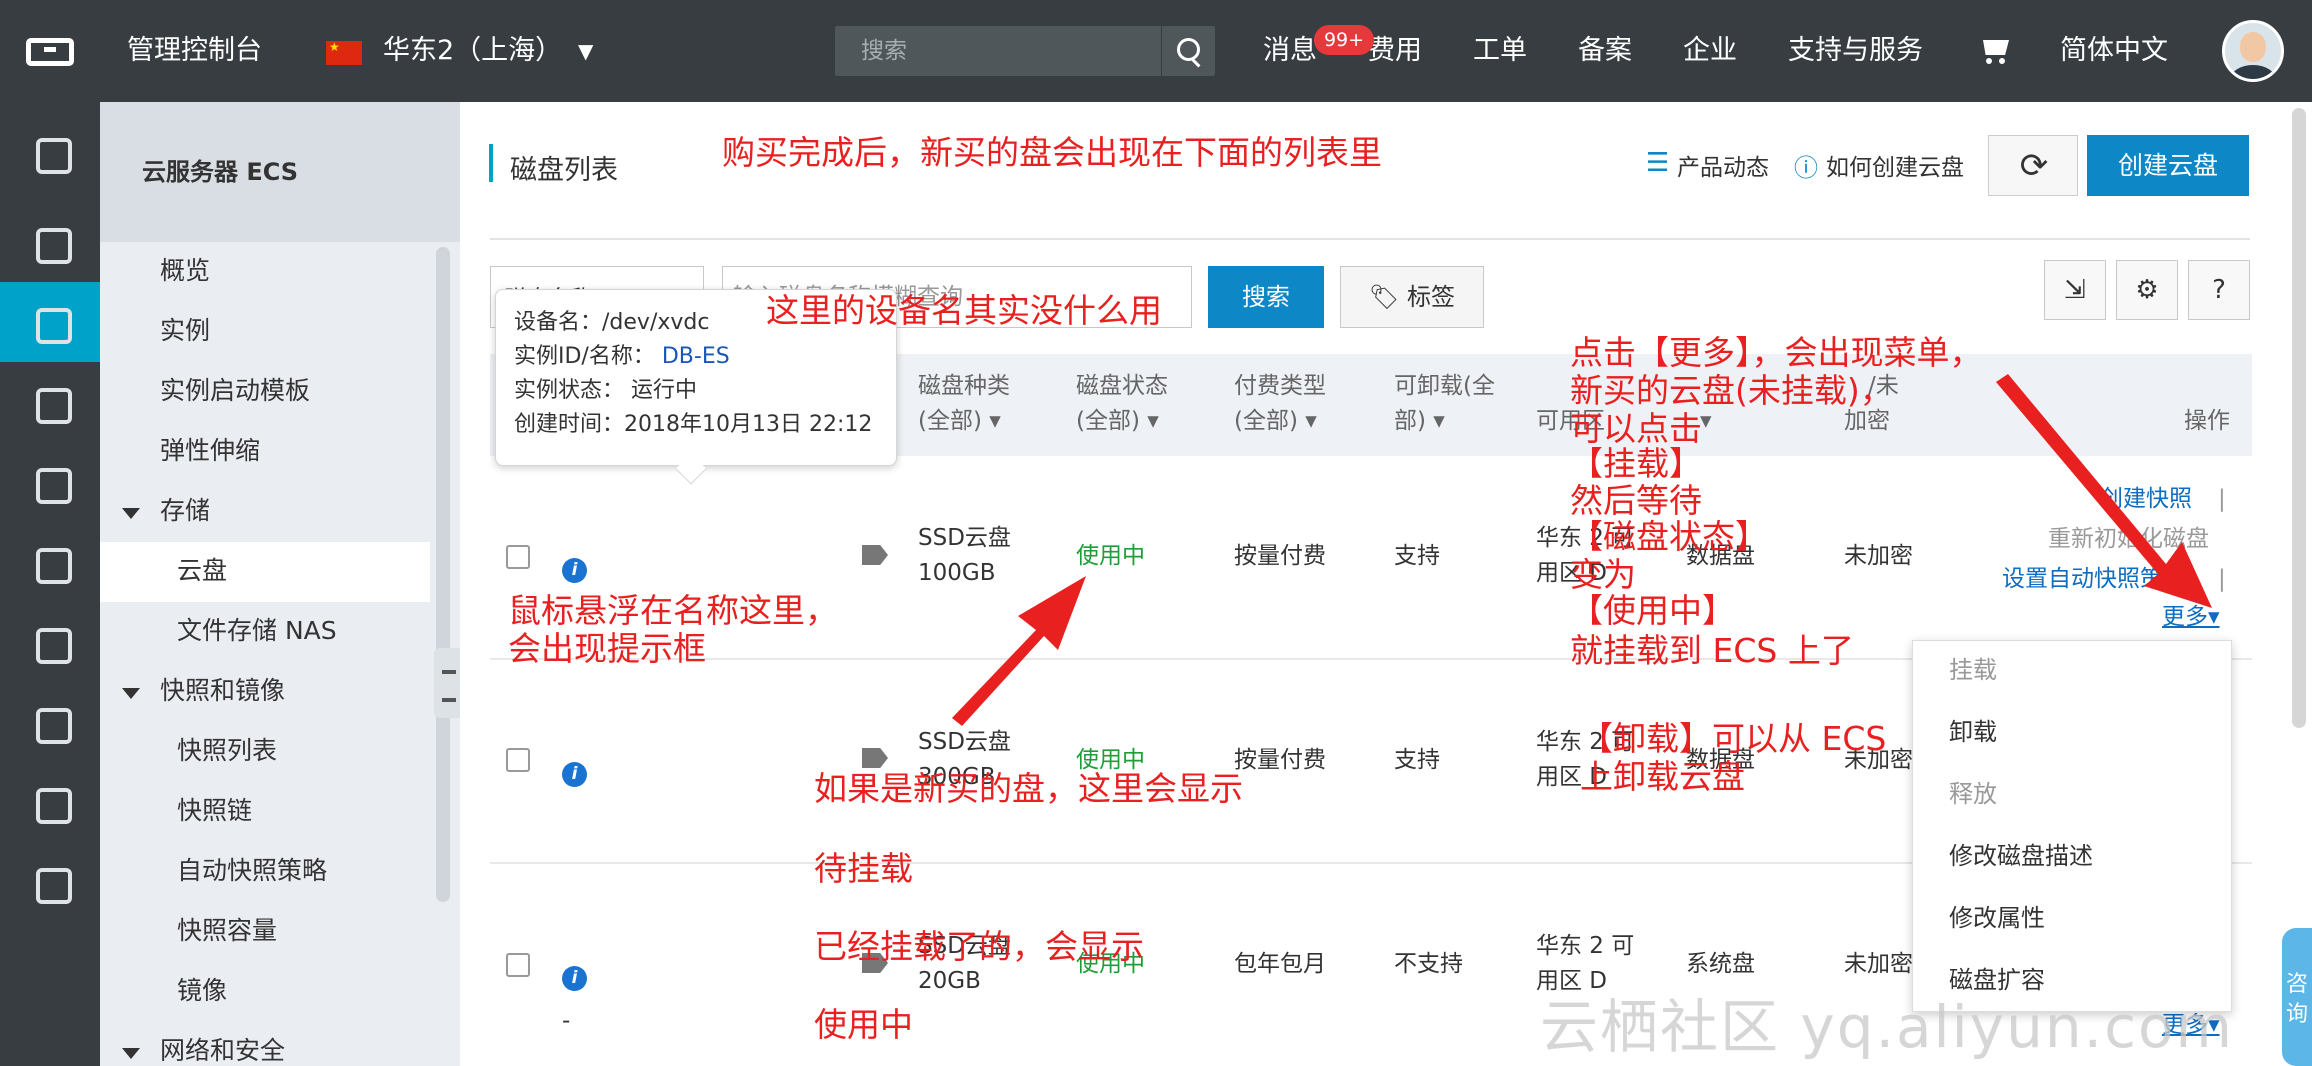 The width and height of the screenshot is (2312, 1066). I want to click on note-status-new: 如果是新买的盘，这里会显示, so click(1028, 788).